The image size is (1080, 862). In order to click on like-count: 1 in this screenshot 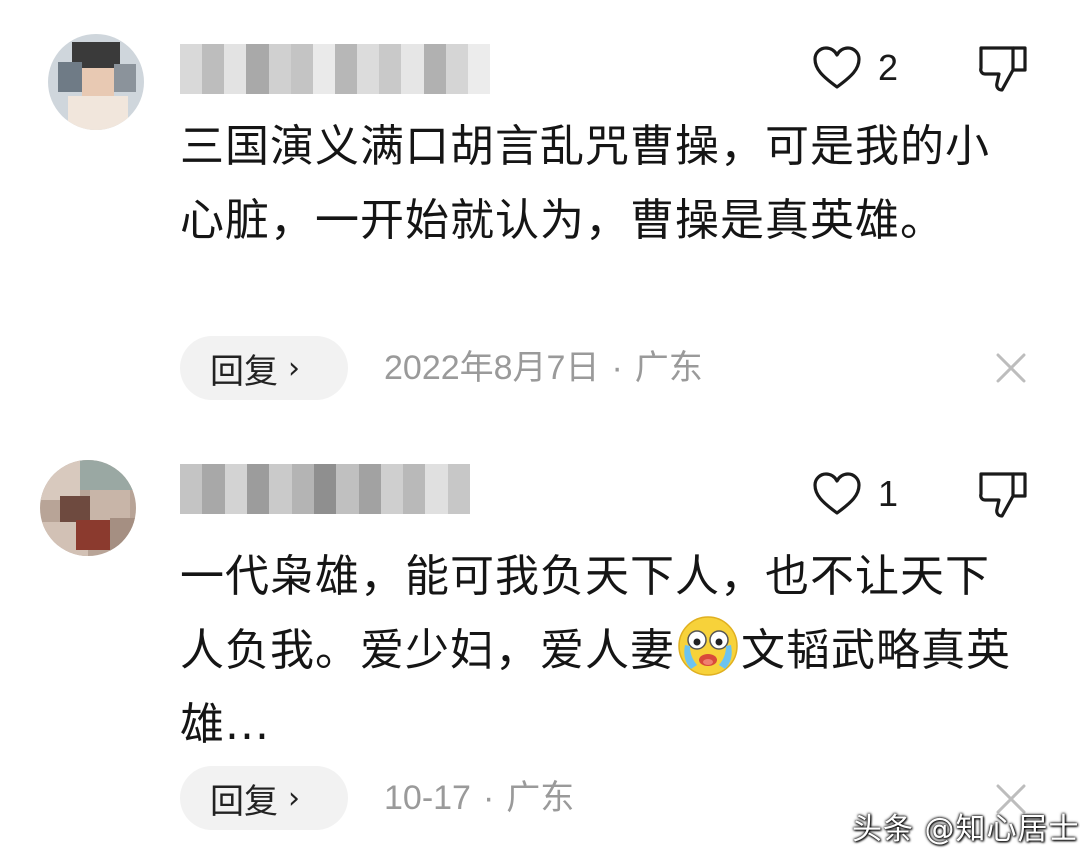, I will do `click(888, 493)`.